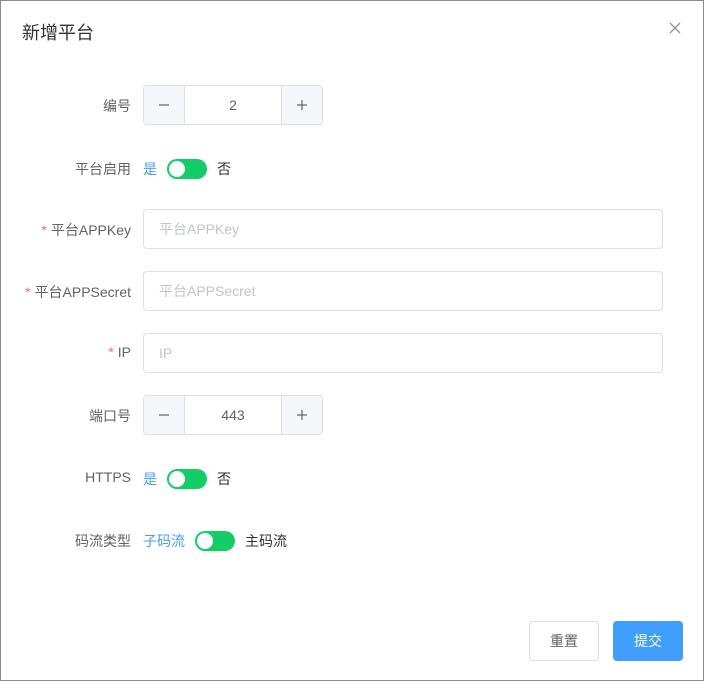  What do you see at coordinates (90, 230) in the screenshot?
I see `app-key-label-text: 平台APPKey` at bounding box center [90, 230].